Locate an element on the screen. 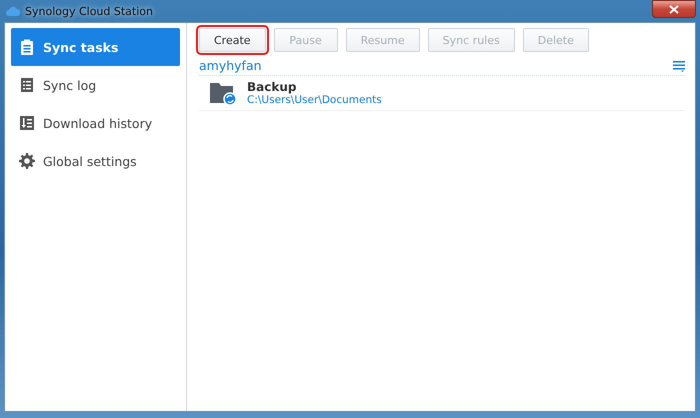 The image size is (700, 418). close-button is located at coordinates (674, 9).